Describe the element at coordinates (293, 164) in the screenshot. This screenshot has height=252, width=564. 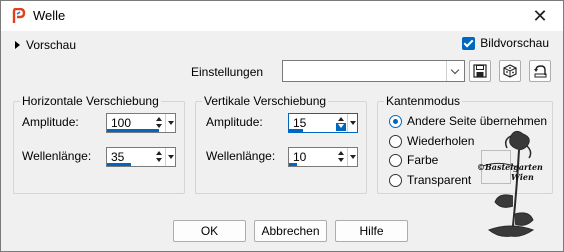
I see `v-wavelength-slider-bar` at that location.